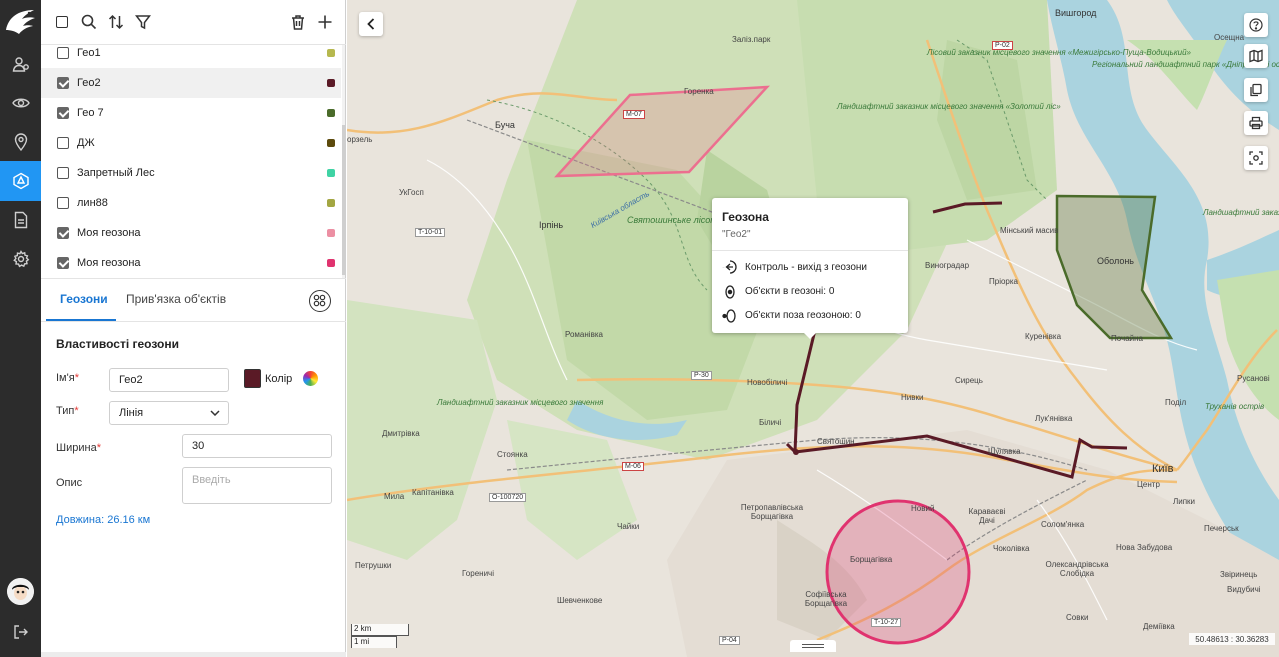 Image resolution: width=1279 pixels, height=657 pixels. Describe the element at coordinates (20, 64) in the screenshot. I see `users-icon` at that location.